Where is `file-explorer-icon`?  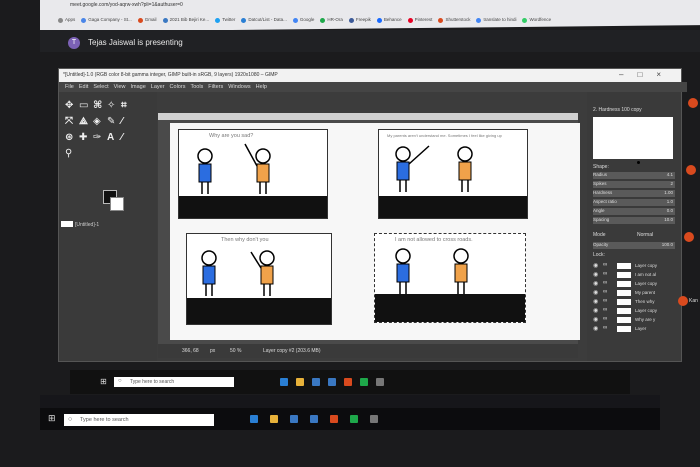 file-explorer-icon is located at coordinates (274, 419).